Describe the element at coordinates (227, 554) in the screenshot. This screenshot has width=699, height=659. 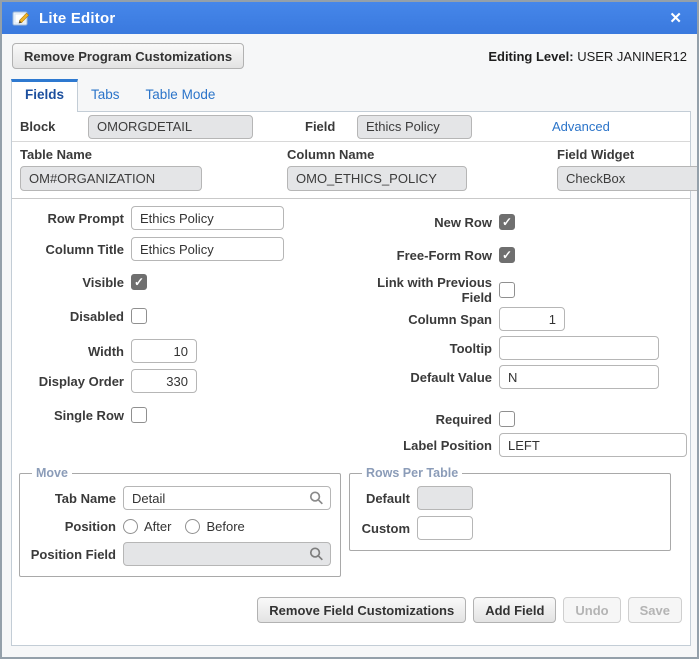
I see `position-field-input` at that location.